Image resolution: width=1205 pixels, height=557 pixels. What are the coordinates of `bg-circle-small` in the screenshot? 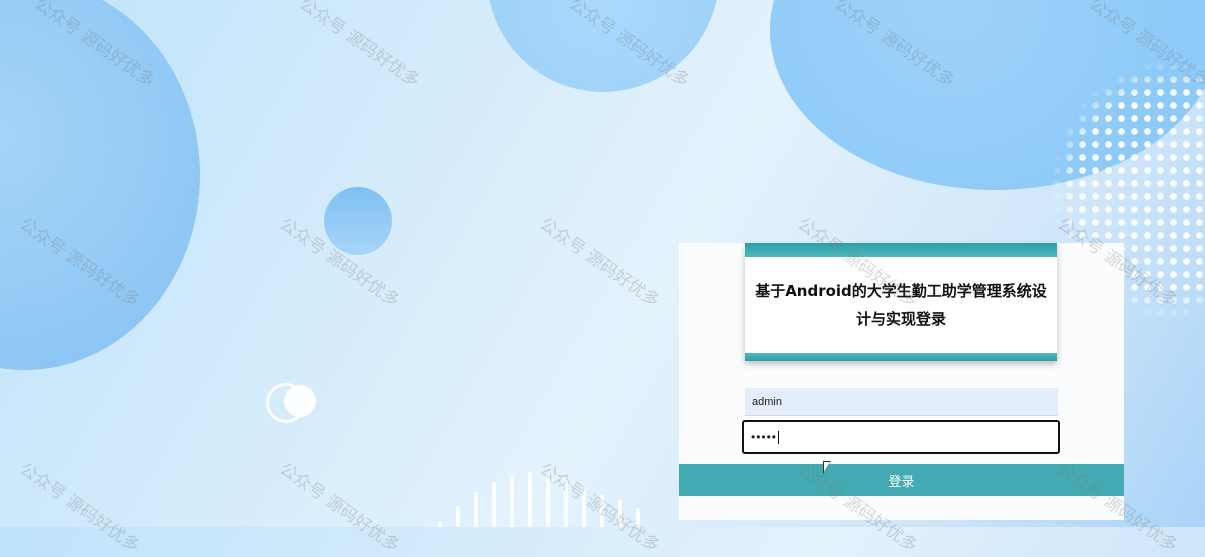 It's located at (358, 221).